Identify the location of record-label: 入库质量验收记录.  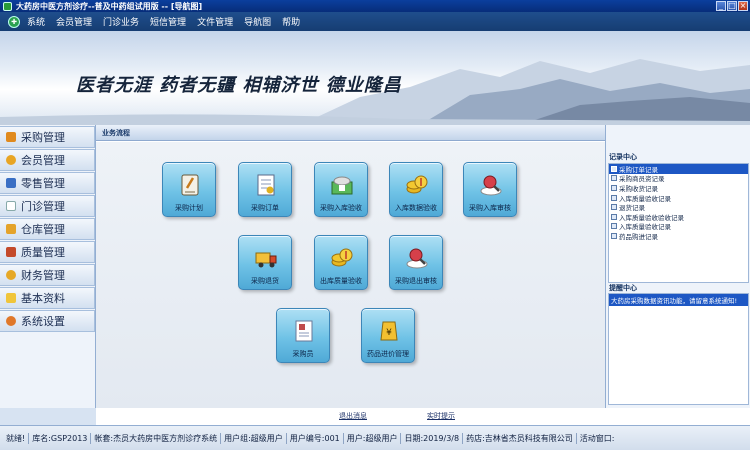
(645, 227).